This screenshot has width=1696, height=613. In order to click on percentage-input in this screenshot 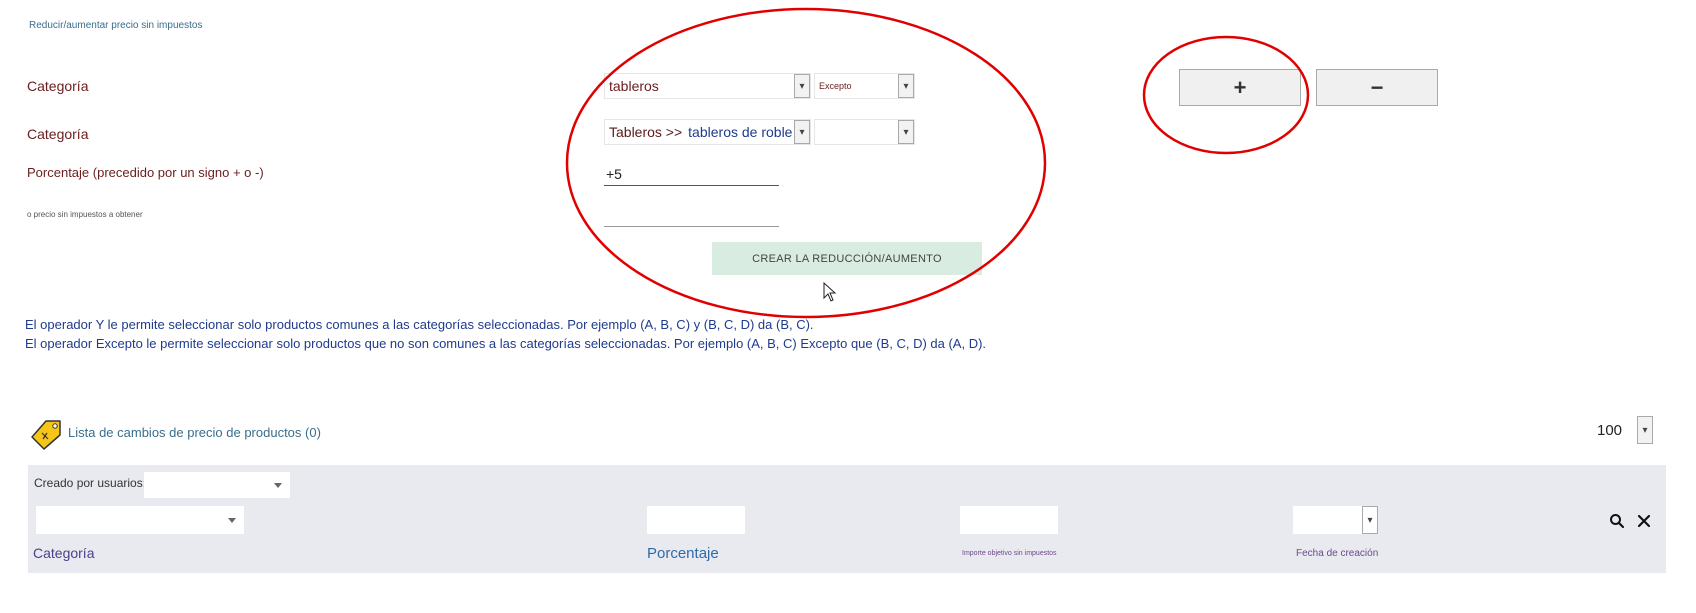, I will do `click(691, 174)`.